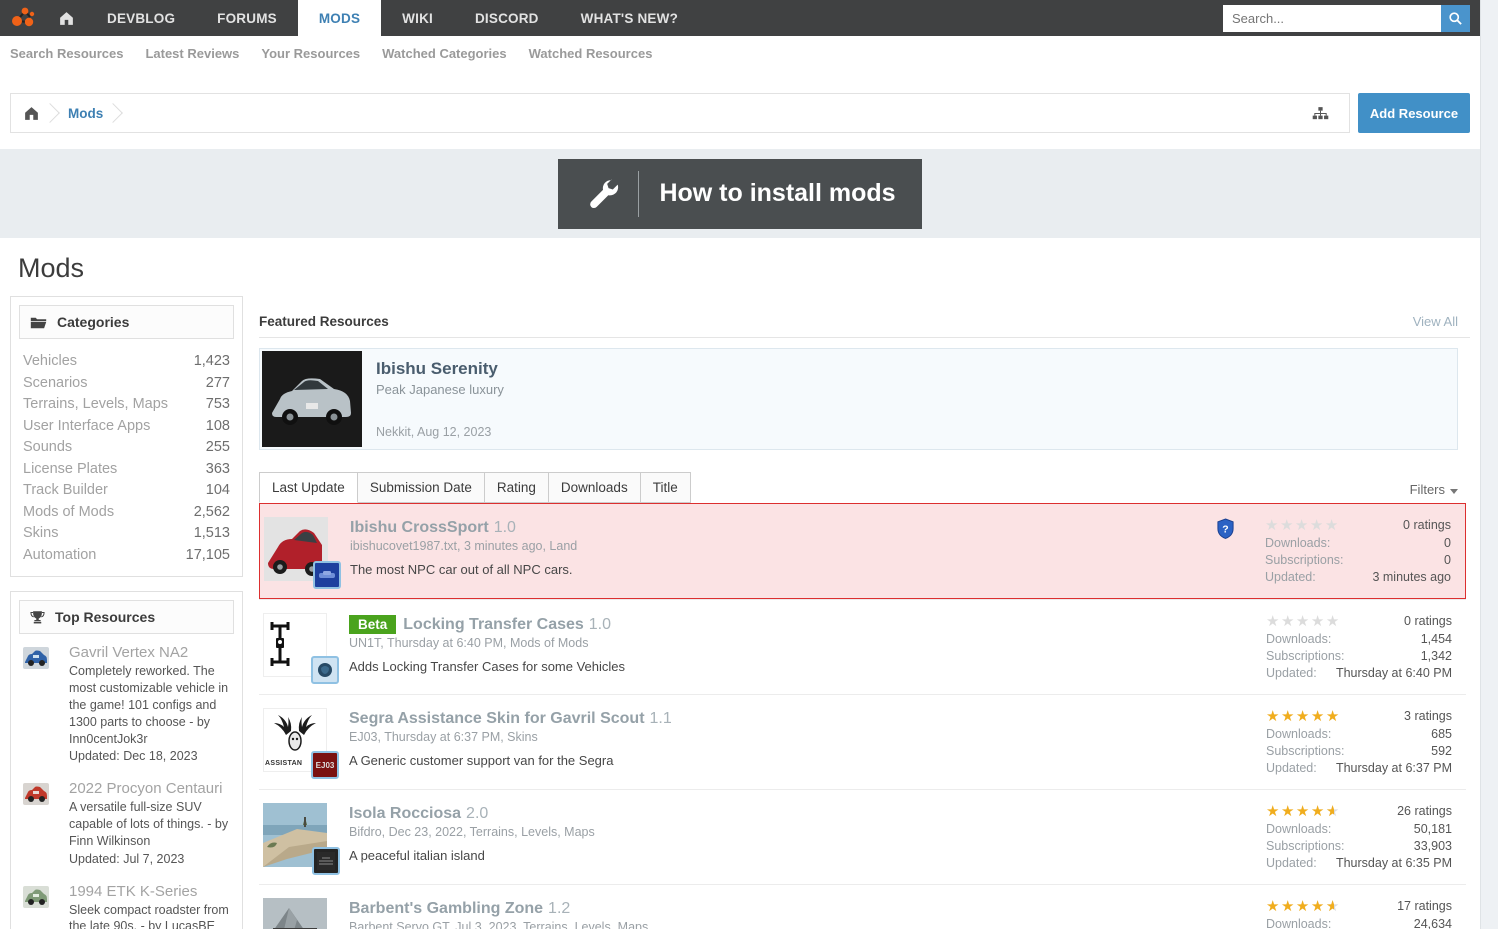 The height and width of the screenshot is (929, 1498). Describe the element at coordinates (126, 362) in the screenshot. I see `category-item-vehicles: Vehicles 1,423` at that location.